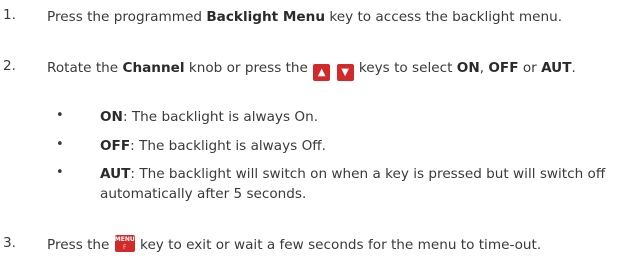 The width and height of the screenshot is (623, 267). Describe the element at coordinates (345, 72) in the screenshot. I see `down-arrow-key-icon: ▼` at that location.